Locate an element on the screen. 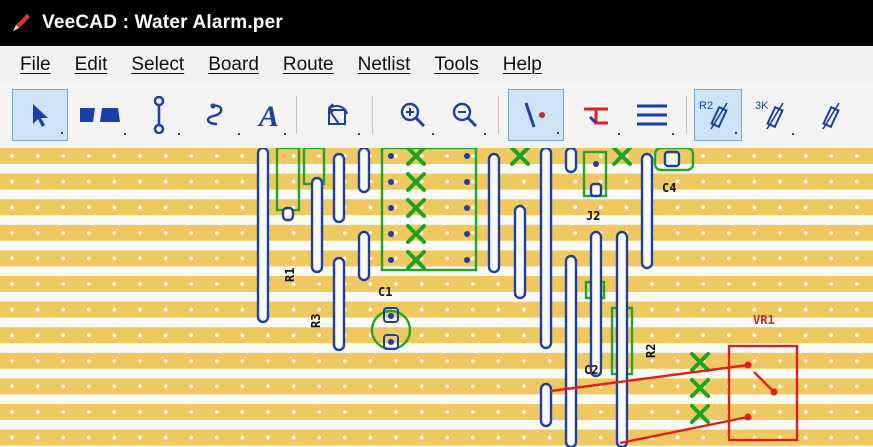 Image resolution: width=873 pixels, height=447 pixels. menu-edit: Edit is located at coordinates (91, 65).